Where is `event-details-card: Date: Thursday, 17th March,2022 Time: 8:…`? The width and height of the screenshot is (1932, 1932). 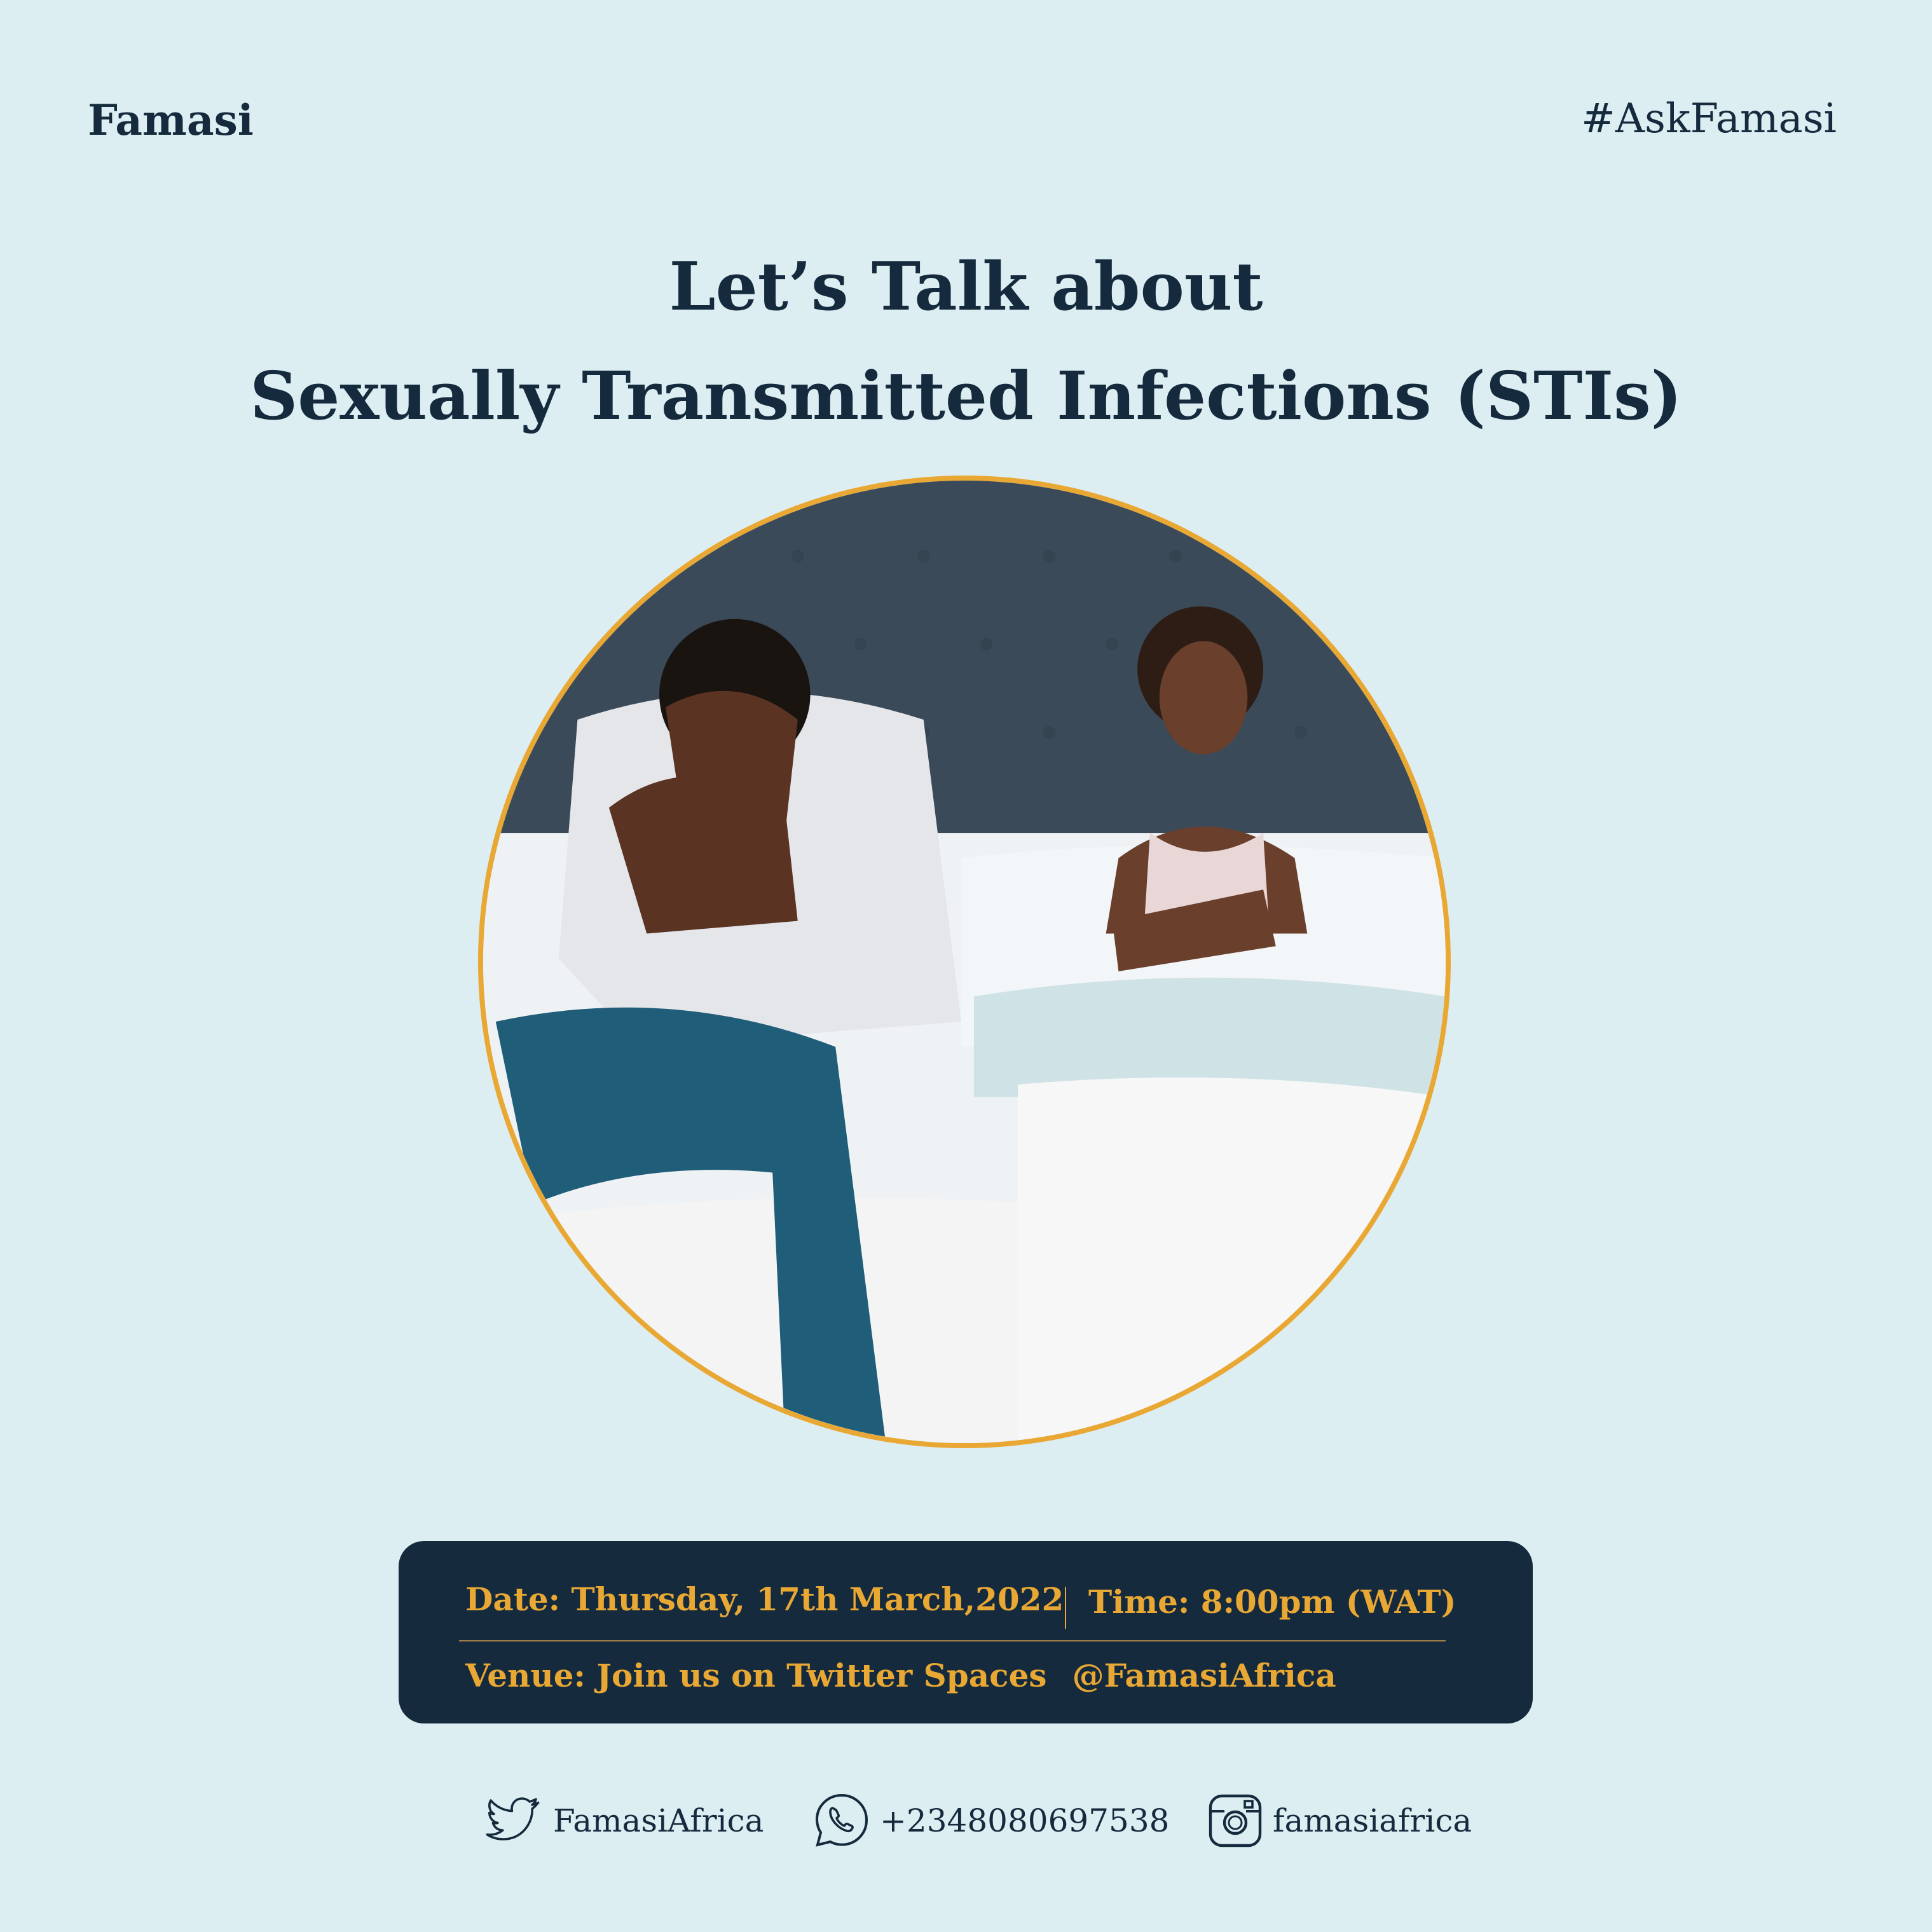
event-details-card: Date: Thursday, 17th March,2022 Time: 8:… is located at coordinates (966, 1632).